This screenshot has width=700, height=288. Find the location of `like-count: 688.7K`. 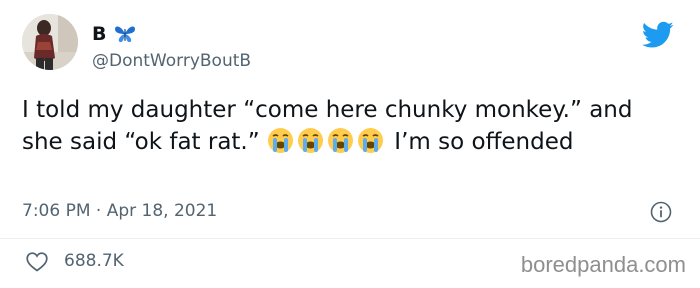

like-count: 688.7K is located at coordinates (94, 261).